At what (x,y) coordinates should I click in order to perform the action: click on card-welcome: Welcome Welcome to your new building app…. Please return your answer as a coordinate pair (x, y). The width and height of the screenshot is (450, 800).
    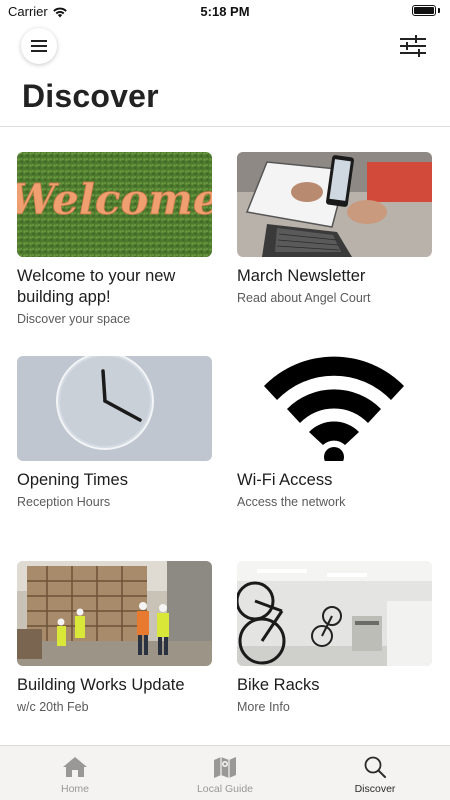
    Looking at the image, I should click on (114, 239).